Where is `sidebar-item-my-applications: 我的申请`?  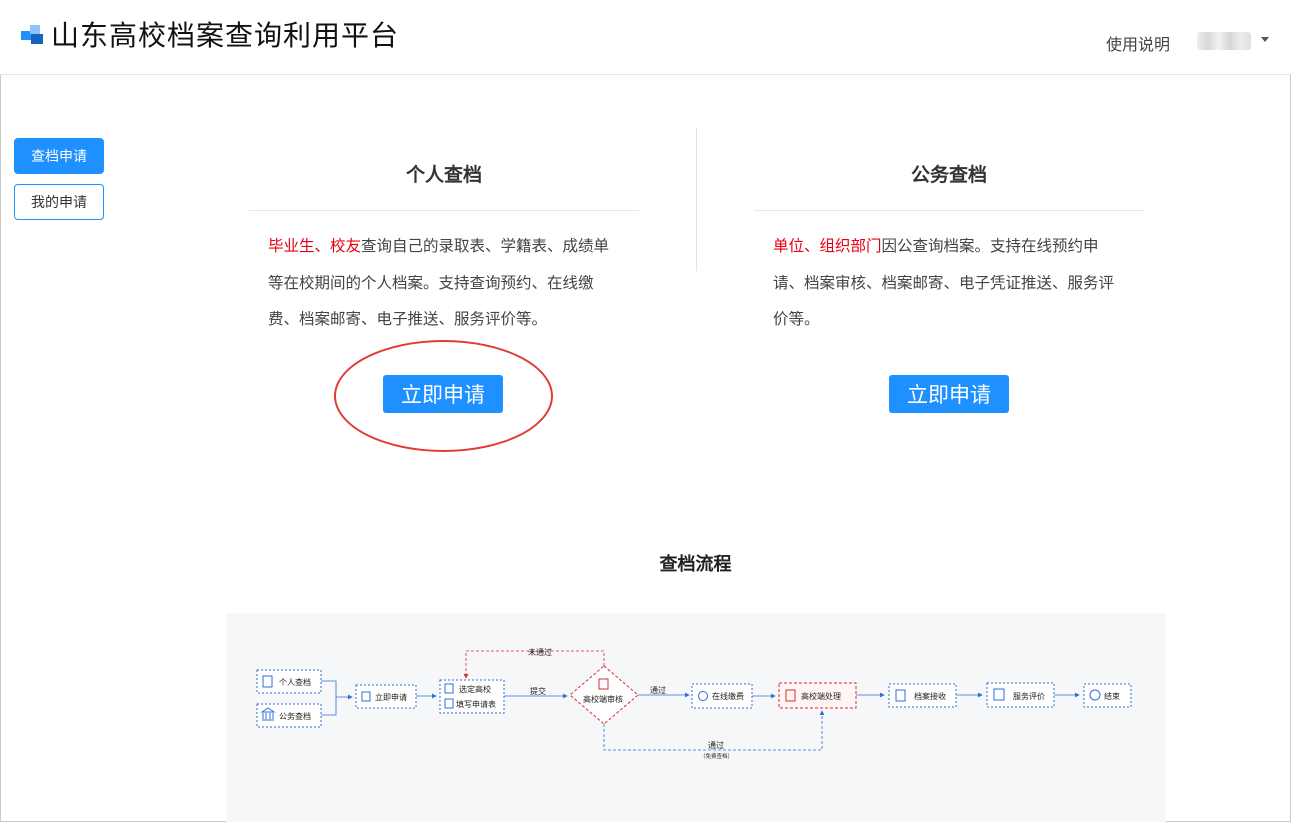
sidebar-item-my-applications: 我的申请 is located at coordinates (59, 202).